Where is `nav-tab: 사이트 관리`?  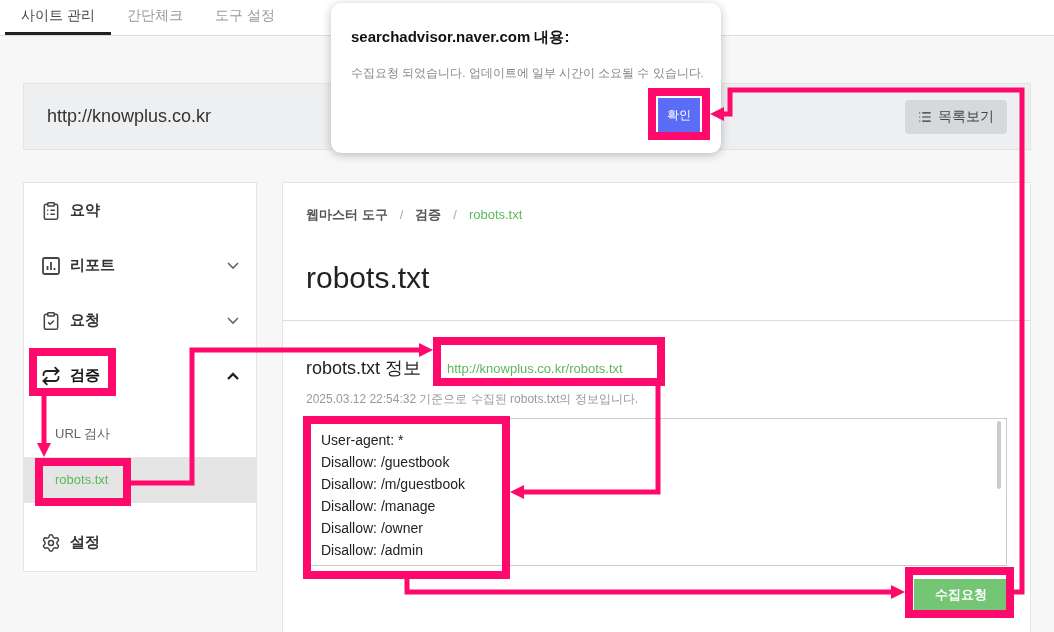 nav-tab: 사이트 관리 is located at coordinates (58, 17).